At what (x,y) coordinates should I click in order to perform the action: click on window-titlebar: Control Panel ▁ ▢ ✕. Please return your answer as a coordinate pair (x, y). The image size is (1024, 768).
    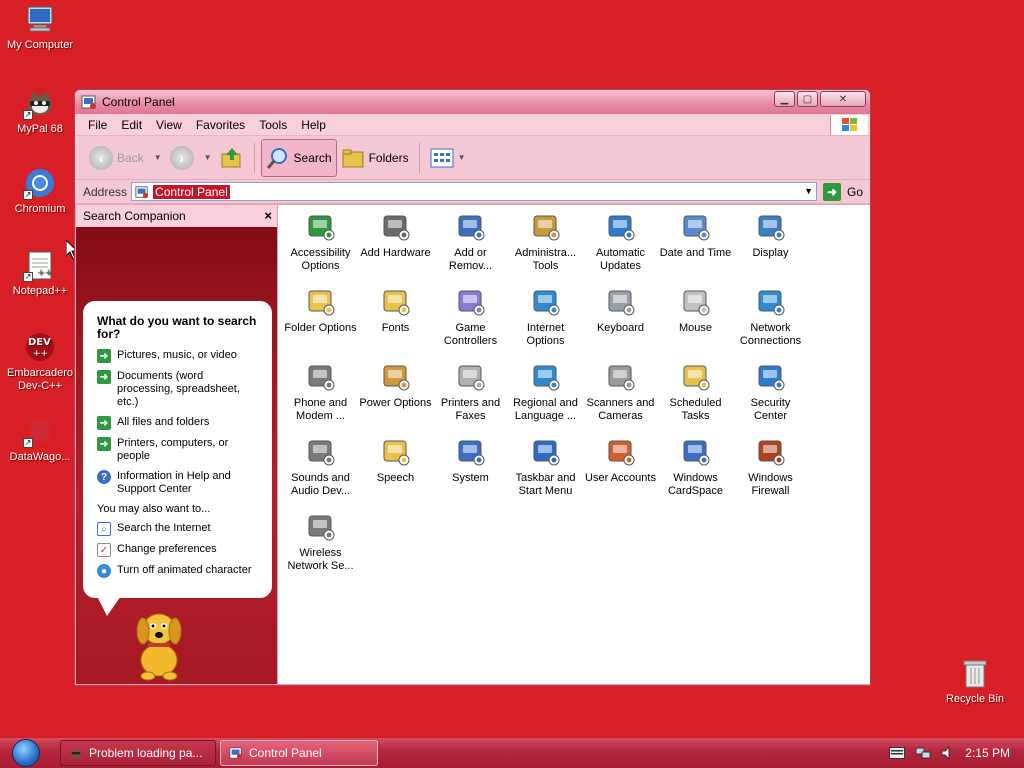
    Looking at the image, I should click on (472, 102).